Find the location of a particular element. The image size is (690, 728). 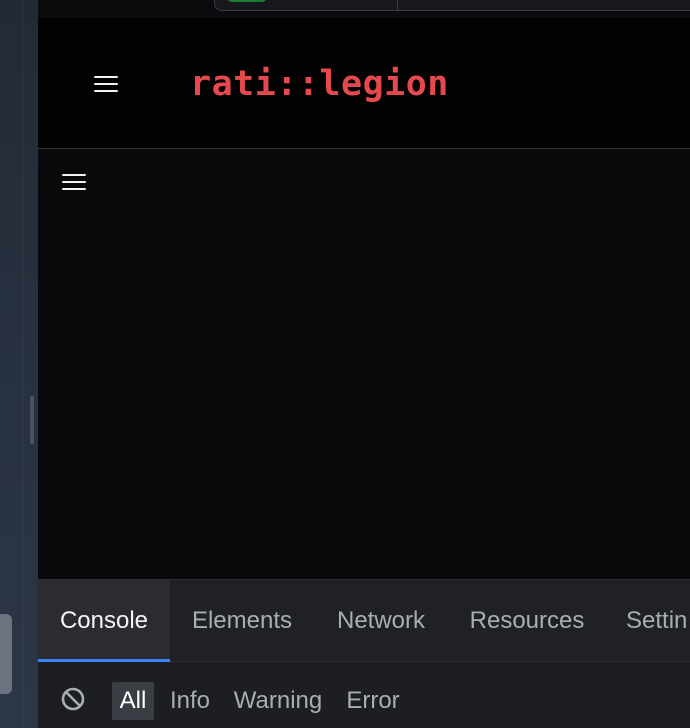

resize-handle is located at coordinates (32, 420).